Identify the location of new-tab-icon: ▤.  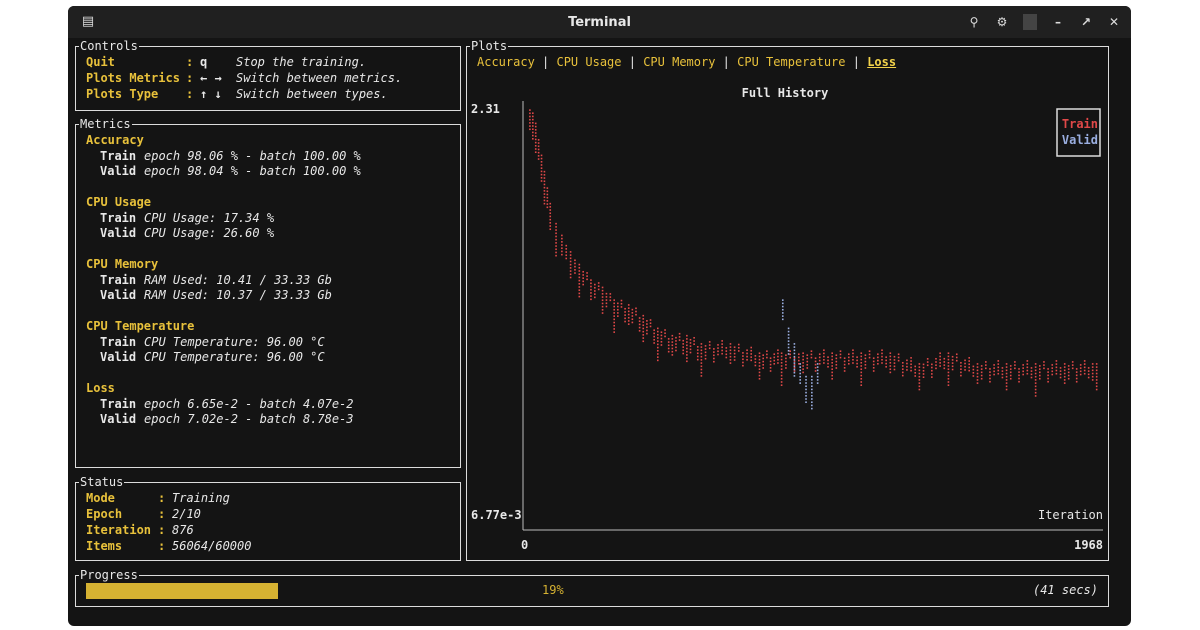
(88, 21).